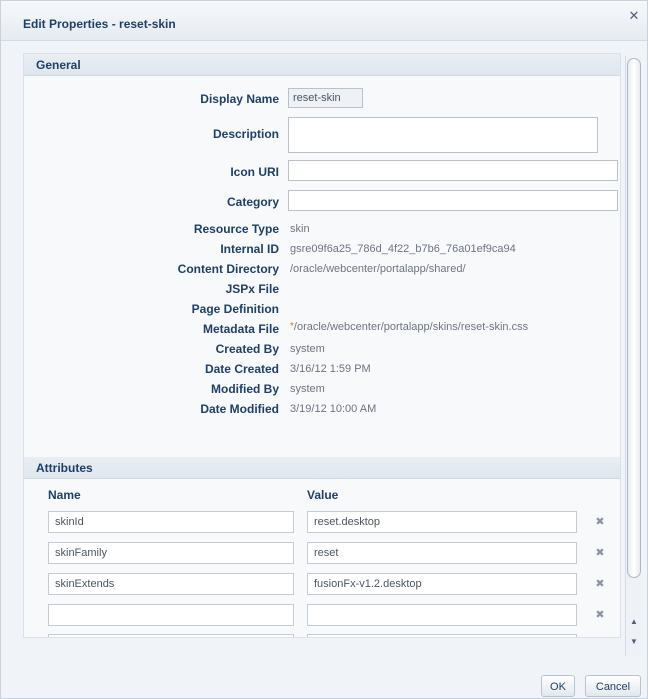 This screenshot has width=648, height=699. I want to click on content-directory-label: Content Directory, so click(228, 269).